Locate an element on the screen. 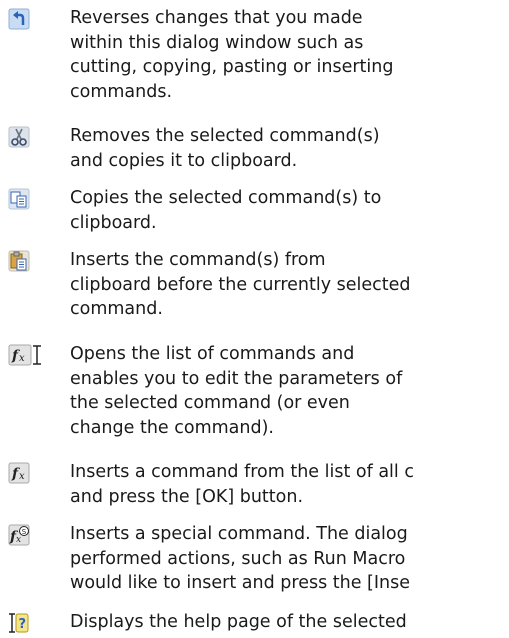  description-line: change the command). is located at coordinates (172, 427).